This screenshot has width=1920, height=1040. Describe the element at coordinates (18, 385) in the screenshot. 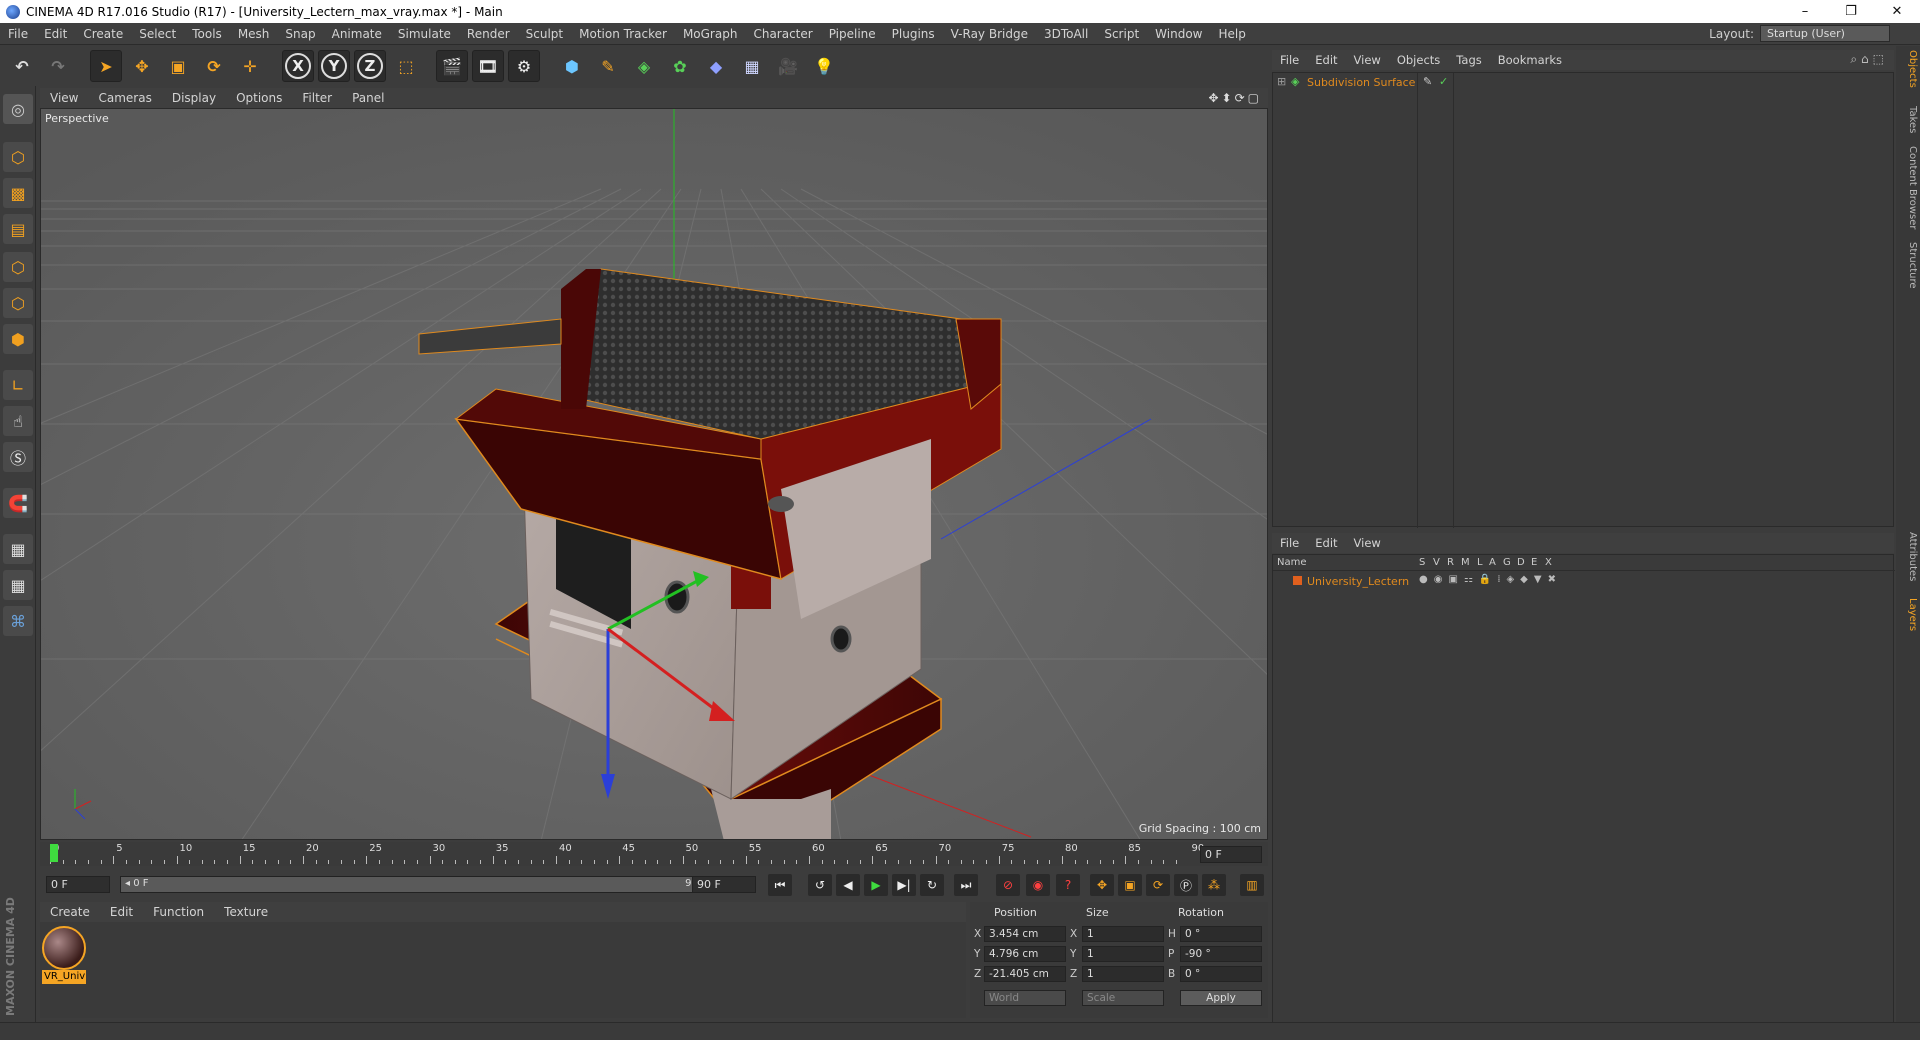

I see `axis-mode-icon: ∟` at that location.